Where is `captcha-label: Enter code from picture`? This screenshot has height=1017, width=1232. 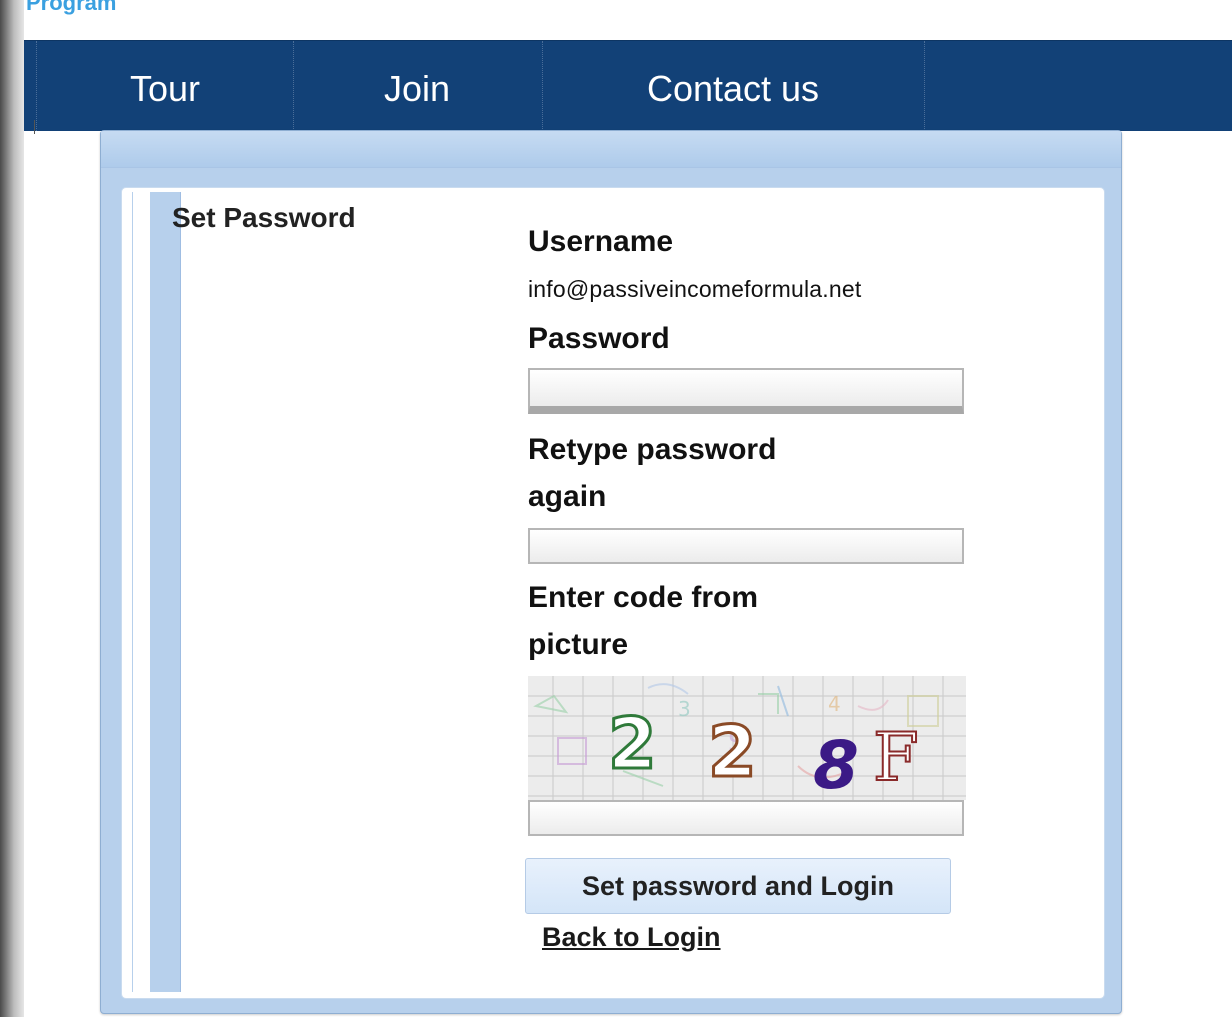 captcha-label: Enter code from picture is located at coordinates (643, 621).